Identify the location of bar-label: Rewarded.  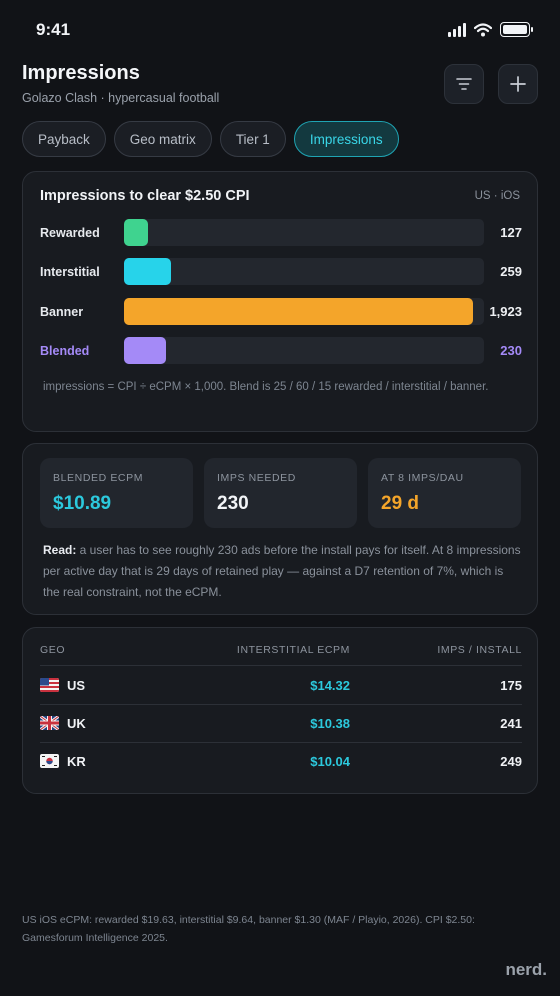
(70, 233).